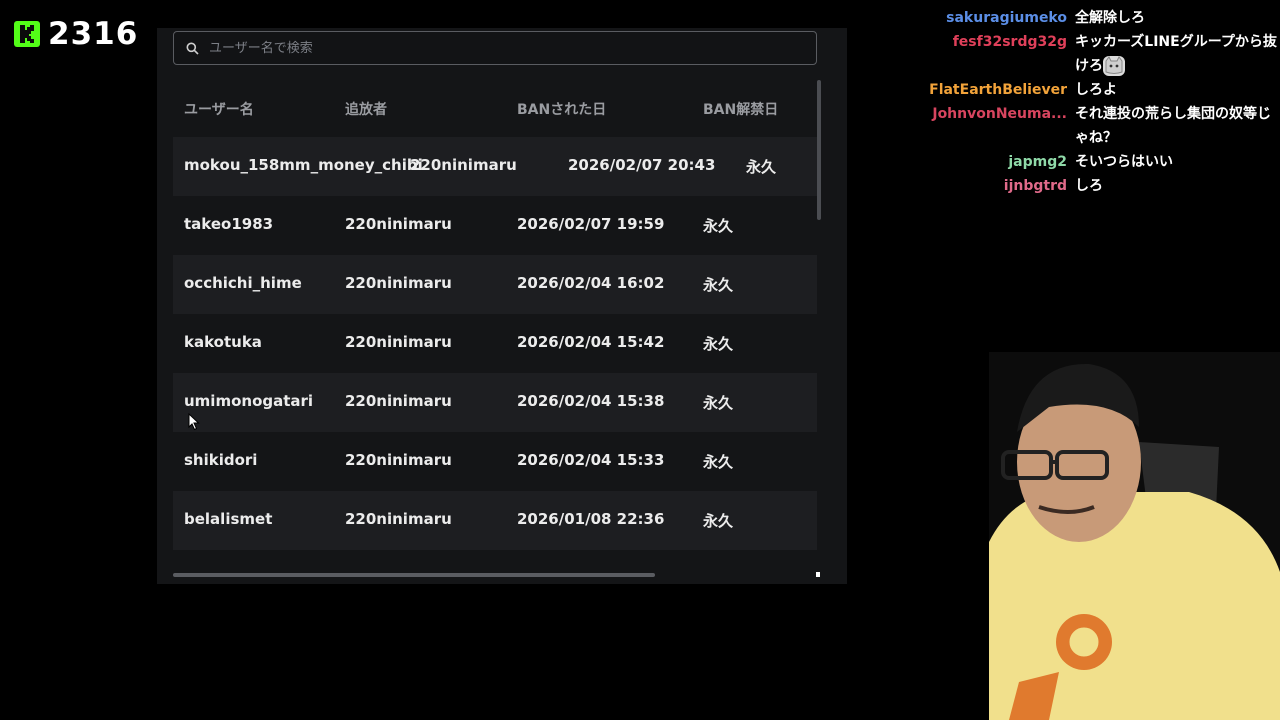  I want to click on cell-username: shikidori, so click(221, 460).